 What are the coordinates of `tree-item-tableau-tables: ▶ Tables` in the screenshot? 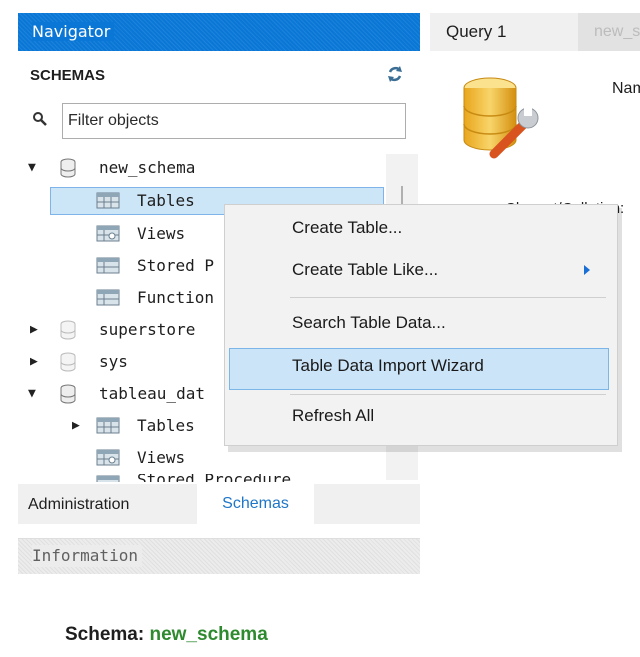 It's located at (147, 426).